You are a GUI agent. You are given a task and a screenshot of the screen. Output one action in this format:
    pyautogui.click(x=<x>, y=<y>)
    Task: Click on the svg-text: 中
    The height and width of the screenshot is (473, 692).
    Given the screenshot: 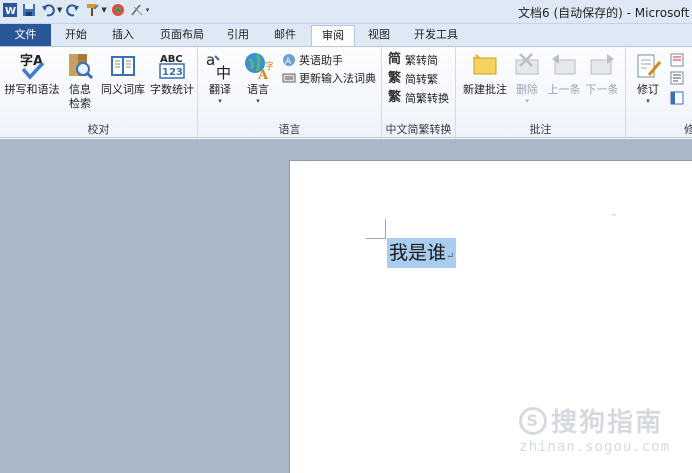 What is the action you would take?
    pyautogui.click(x=223, y=72)
    